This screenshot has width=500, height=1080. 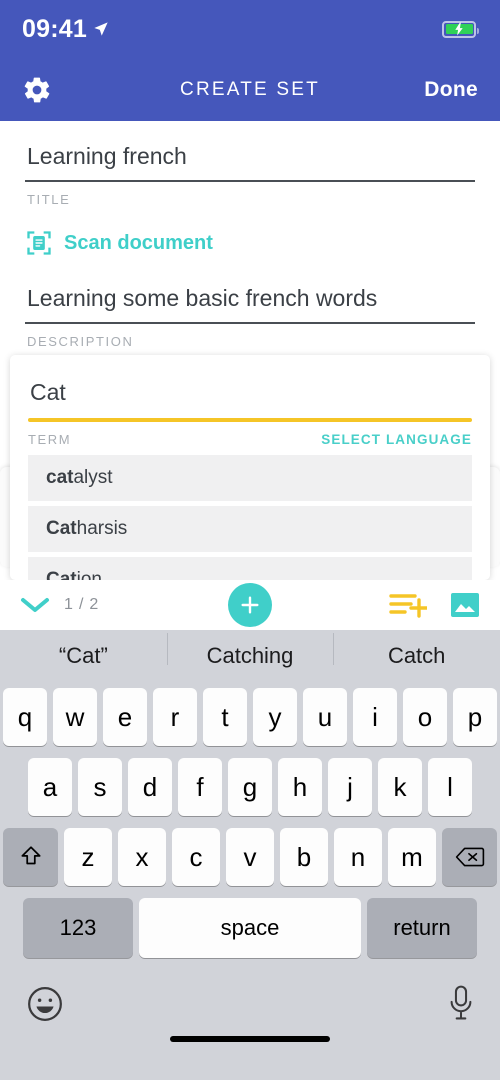 I want to click on add-card-button, so click(x=250, y=605).